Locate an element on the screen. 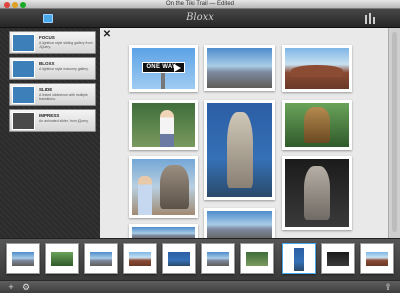 This screenshot has height=293, width=400. arrow-right-icon is located at coordinates (178, 68).